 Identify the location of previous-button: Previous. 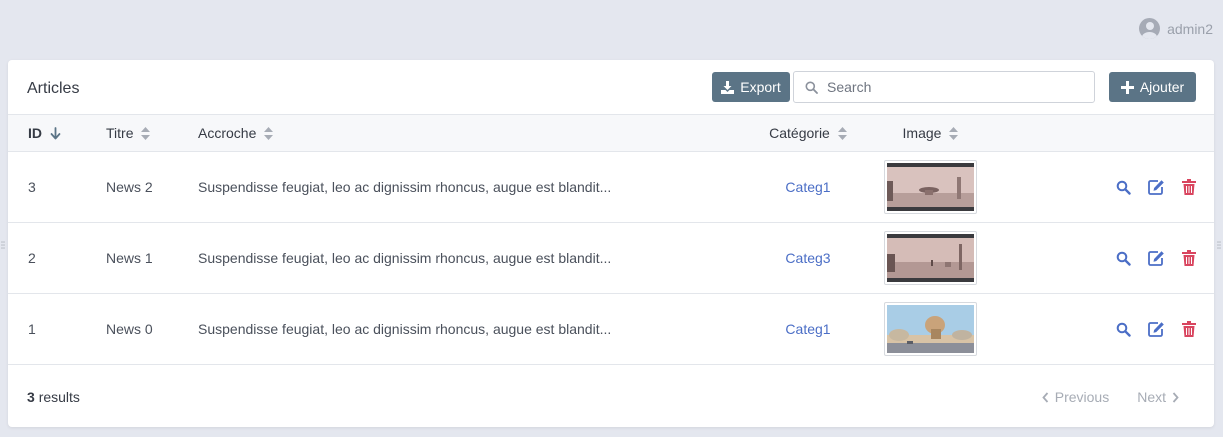
(1075, 397).